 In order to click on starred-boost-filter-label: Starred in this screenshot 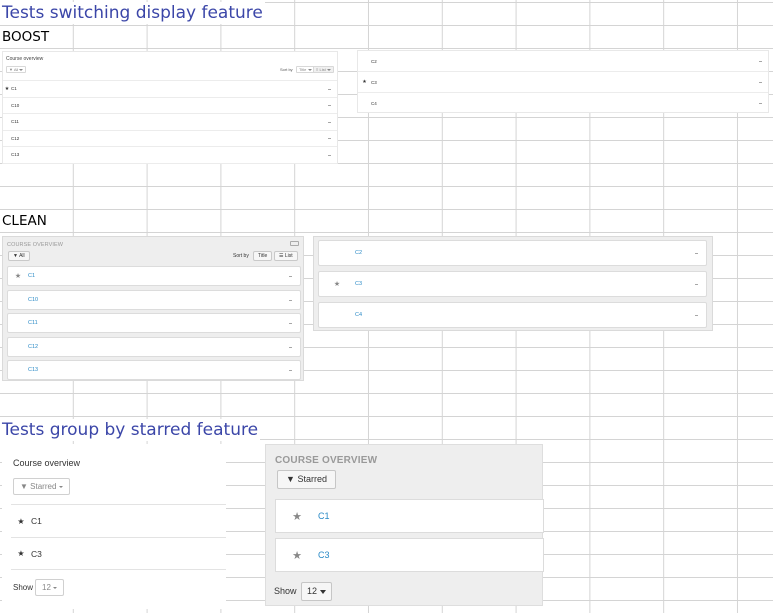, I will do `click(43, 486)`.